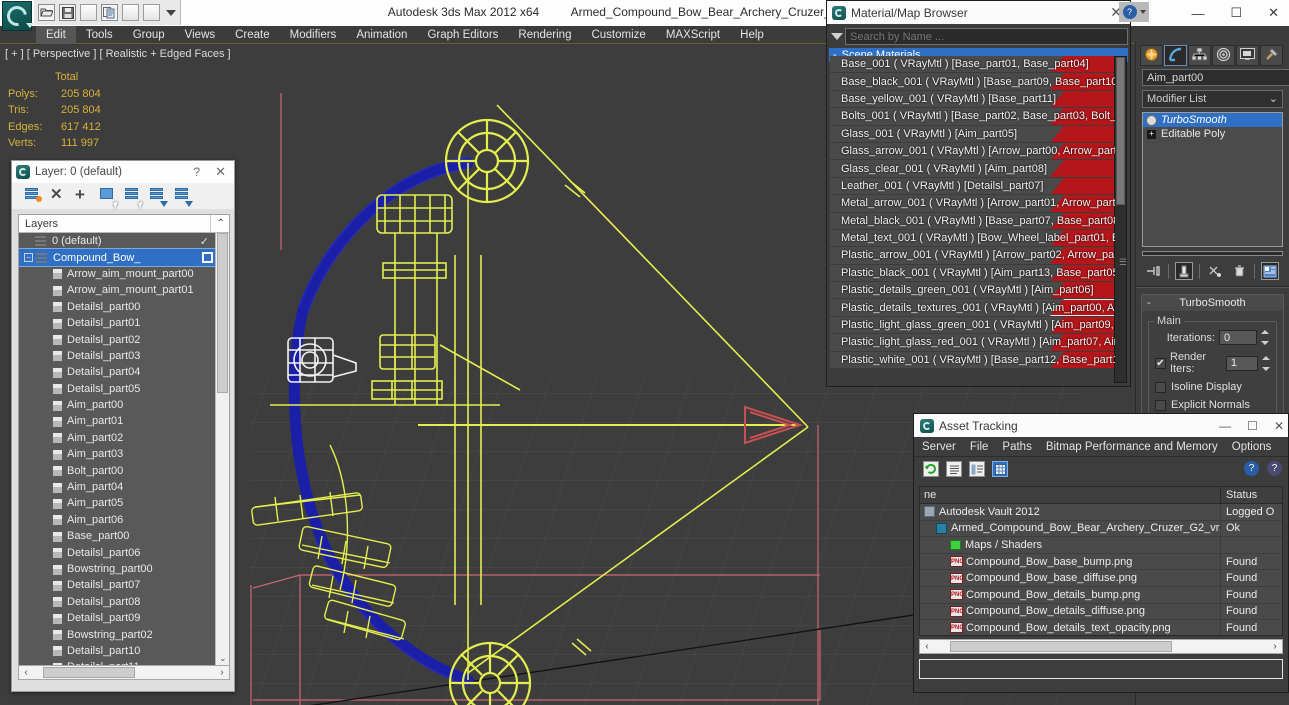 The image size is (1289, 705). I want to click on layer-list-vscrollbar: ⌄, so click(222, 449).